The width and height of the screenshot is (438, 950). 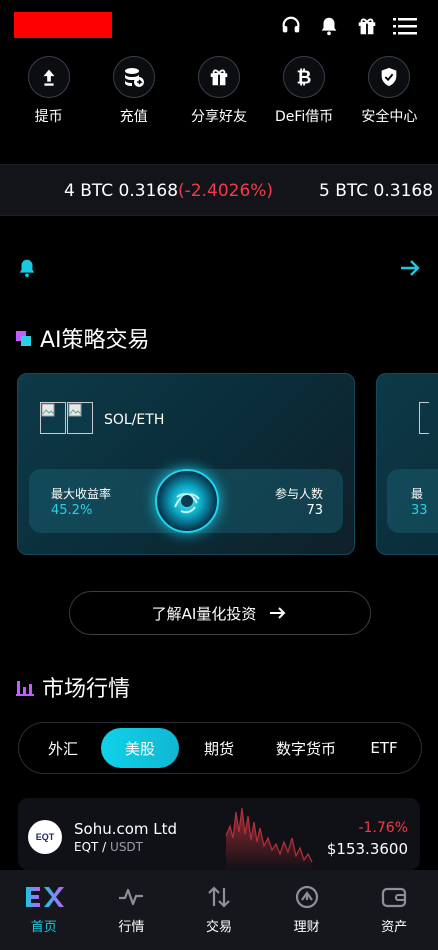 What do you see at coordinates (306, 748) in the screenshot?
I see `tab-crypto: 数字货币` at bounding box center [306, 748].